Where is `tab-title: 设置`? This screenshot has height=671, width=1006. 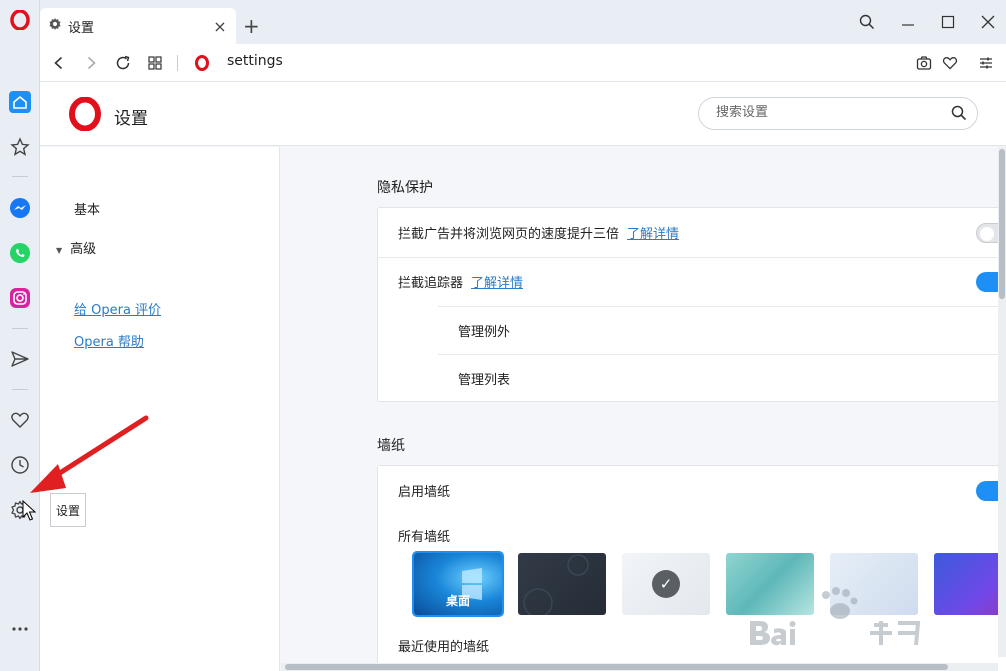
tab-title: 设置 is located at coordinates (81, 28).